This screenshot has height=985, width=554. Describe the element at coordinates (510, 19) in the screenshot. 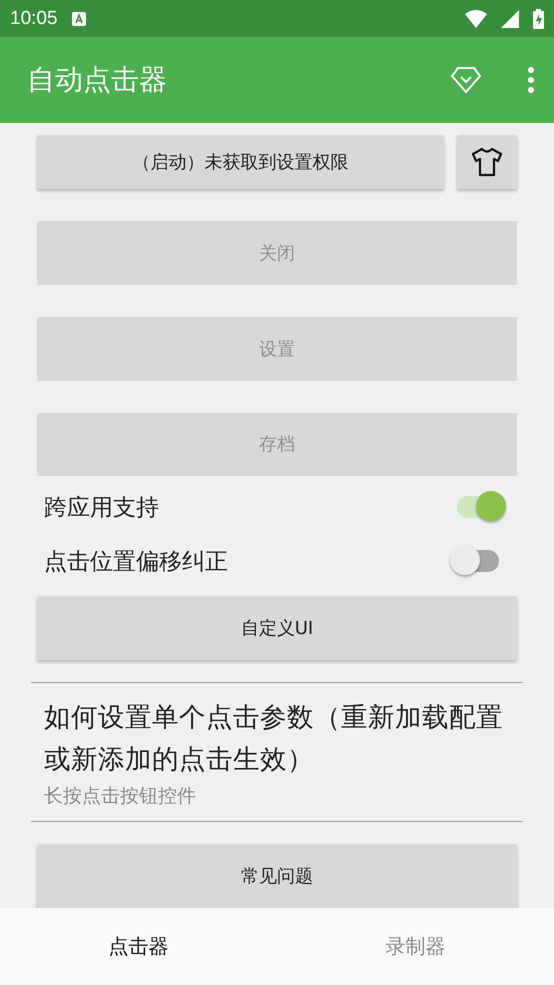

I see `signal-icon` at that location.